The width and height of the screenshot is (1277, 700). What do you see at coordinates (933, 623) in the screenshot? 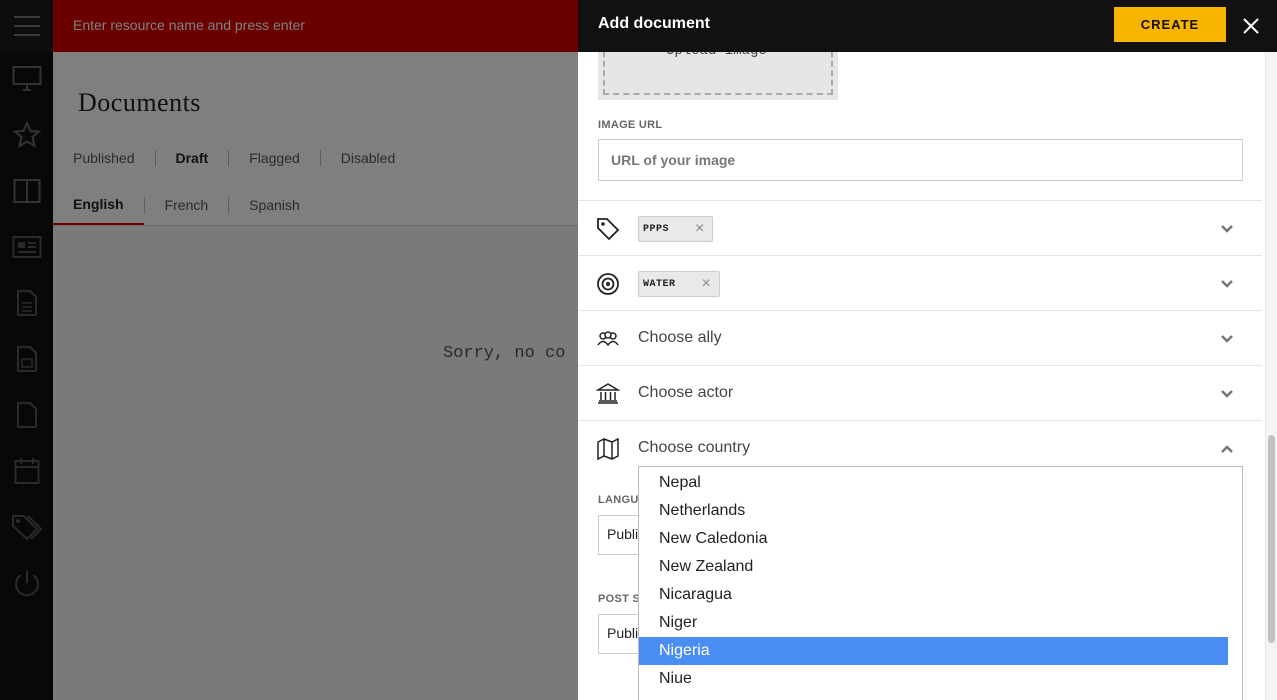
I see `country-option: Niger` at bounding box center [933, 623].